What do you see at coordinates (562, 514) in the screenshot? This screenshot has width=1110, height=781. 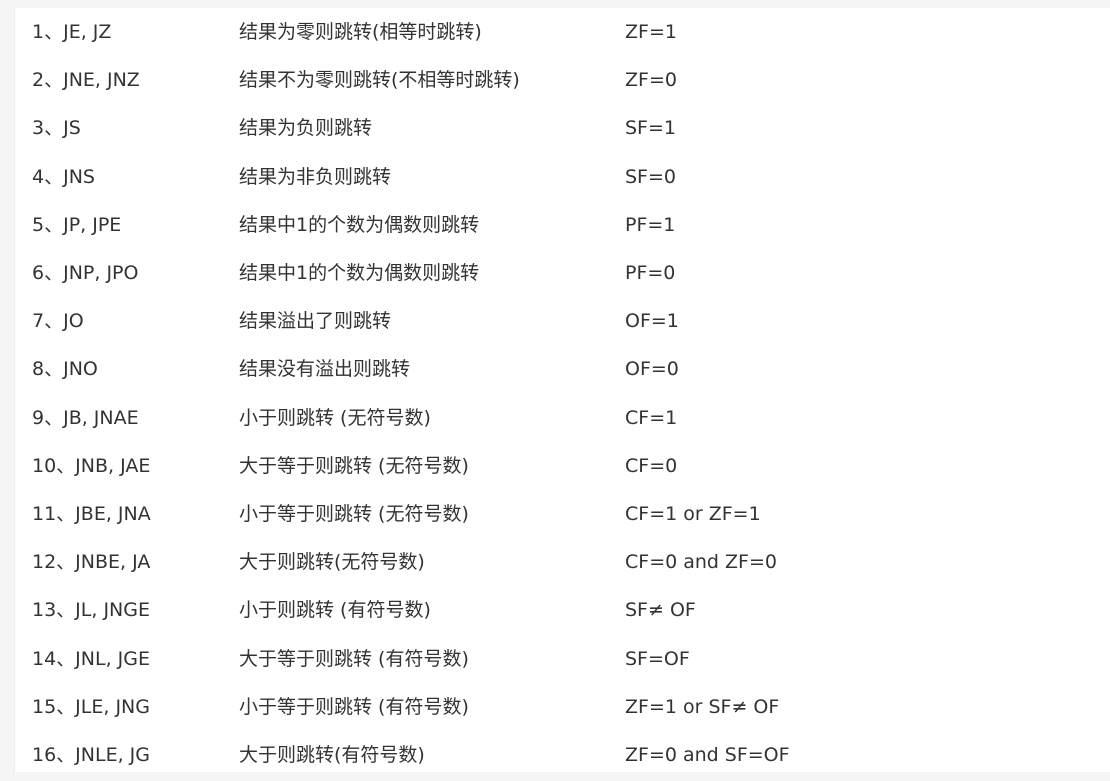 I see `list-item: 11、JBE, JNA 小于等于则跳转 (无符号数) CF=1 or ZF=1` at bounding box center [562, 514].